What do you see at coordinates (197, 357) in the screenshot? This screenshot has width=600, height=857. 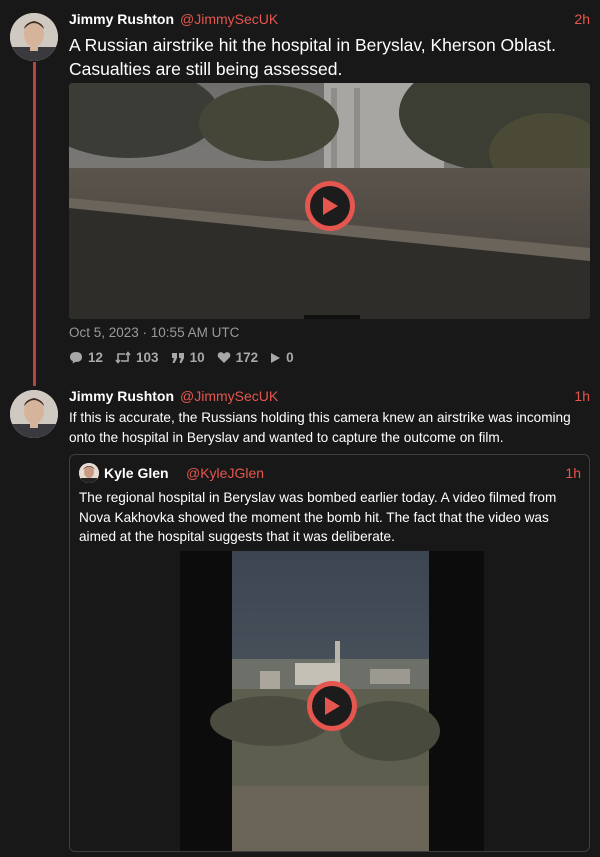 I see `quote-count: 10` at bounding box center [197, 357].